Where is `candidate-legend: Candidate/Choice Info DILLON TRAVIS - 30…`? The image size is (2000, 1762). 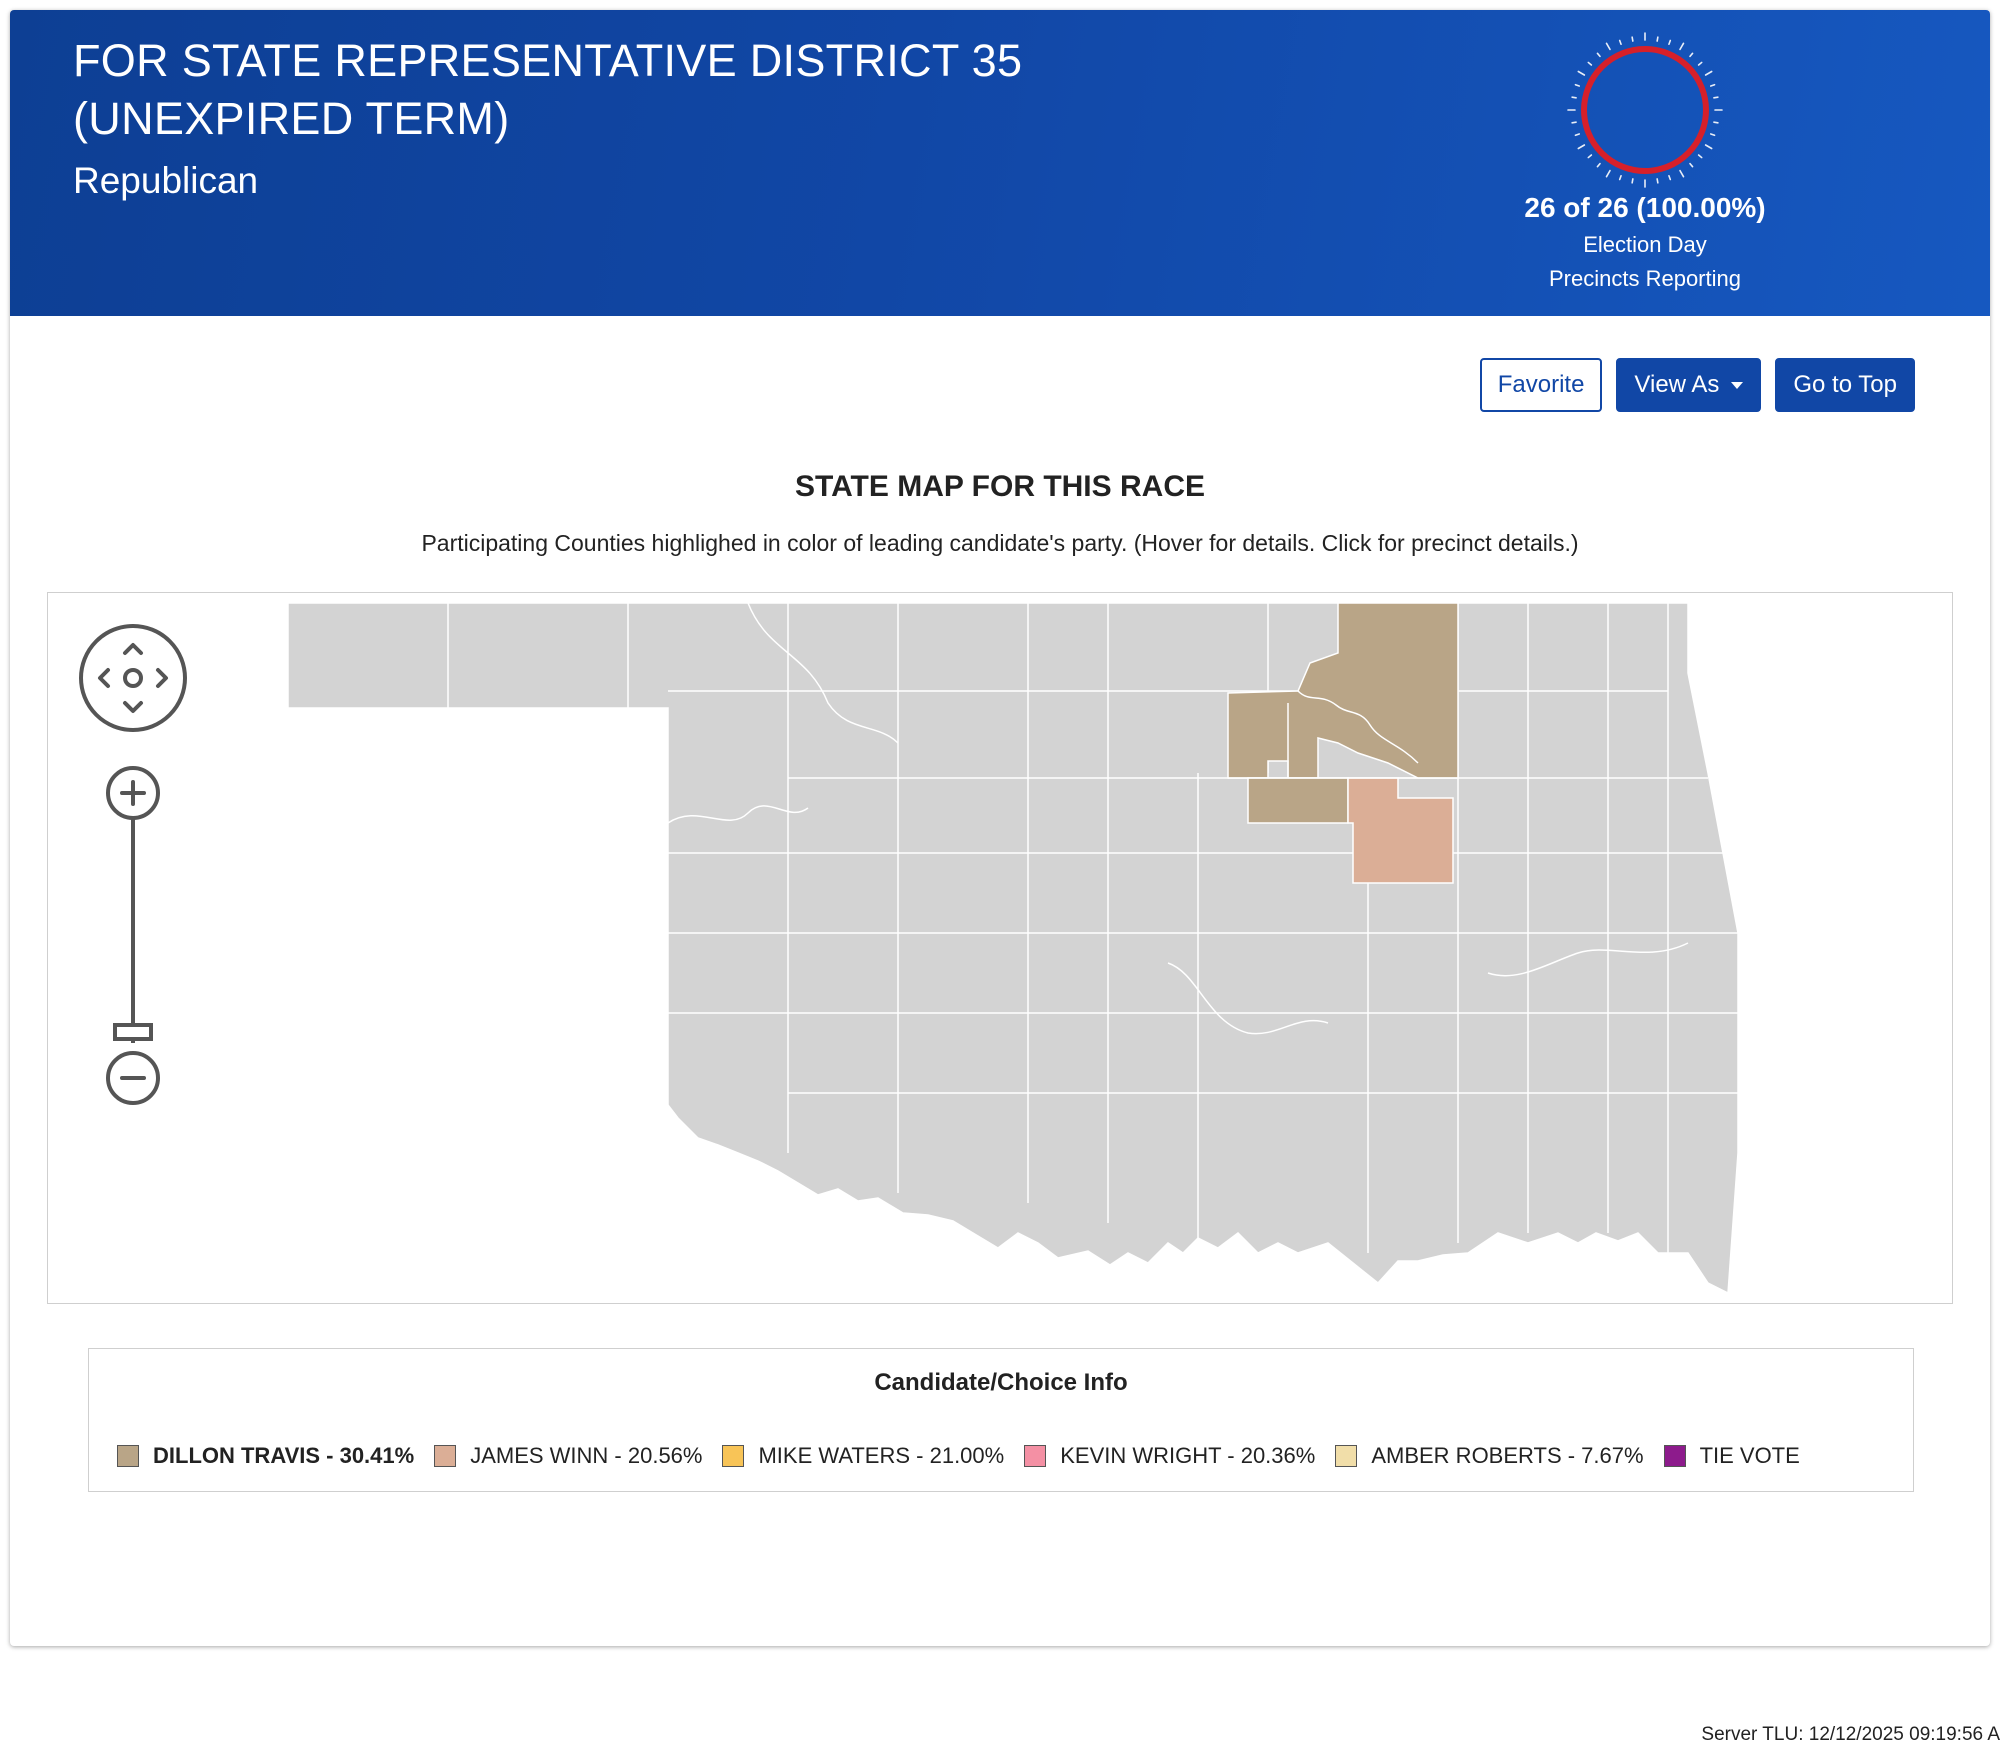 candidate-legend: Candidate/Choice Info DILLON TRAVIS - 30… is located at coordinates (1001, 1420).